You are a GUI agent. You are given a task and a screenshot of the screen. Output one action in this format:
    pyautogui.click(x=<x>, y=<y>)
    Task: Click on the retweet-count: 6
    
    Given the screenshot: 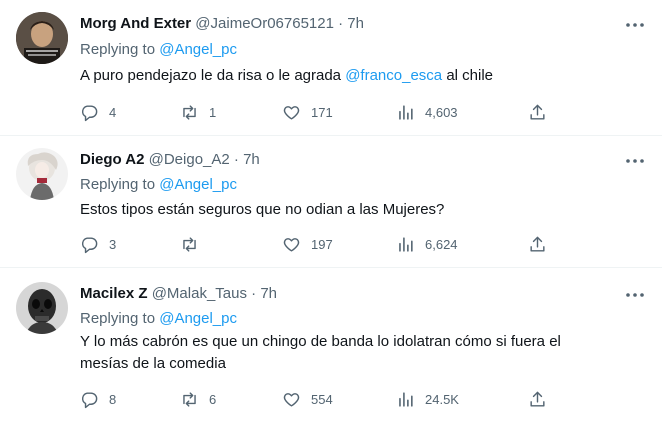 What is the action you would take?
    pyautogui.click(x=213, y=399)
    